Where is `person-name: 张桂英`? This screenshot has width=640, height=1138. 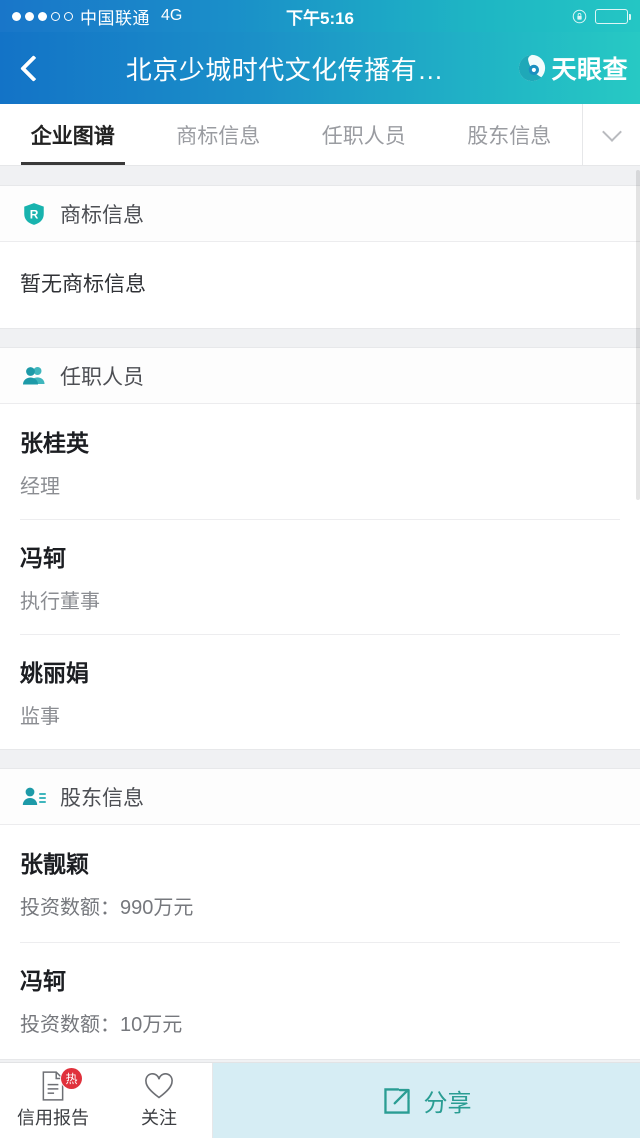 person-name: 张桂英 is located at coordinates (54, 443).